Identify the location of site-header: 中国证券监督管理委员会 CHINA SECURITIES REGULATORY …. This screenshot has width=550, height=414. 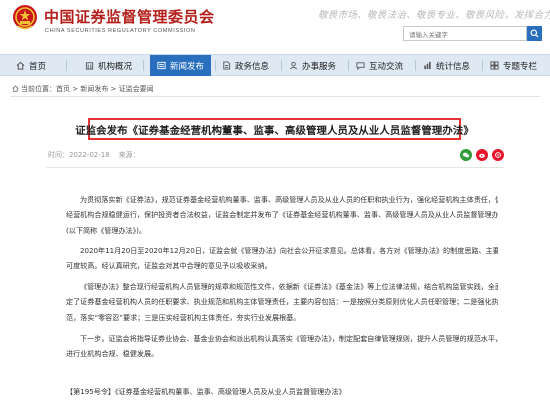
(275, 27).